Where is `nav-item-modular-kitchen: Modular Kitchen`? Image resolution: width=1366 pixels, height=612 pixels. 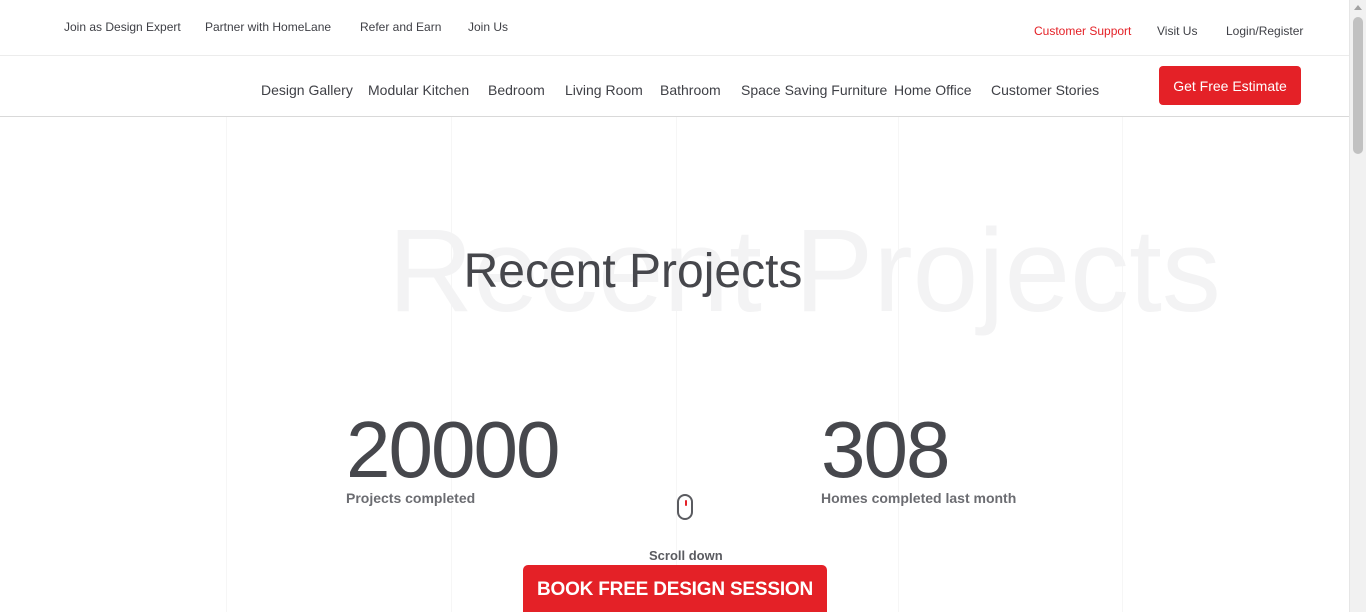 nav-item-modular-kitchen: Modular Kitchen is located at coordinates (418, 90).